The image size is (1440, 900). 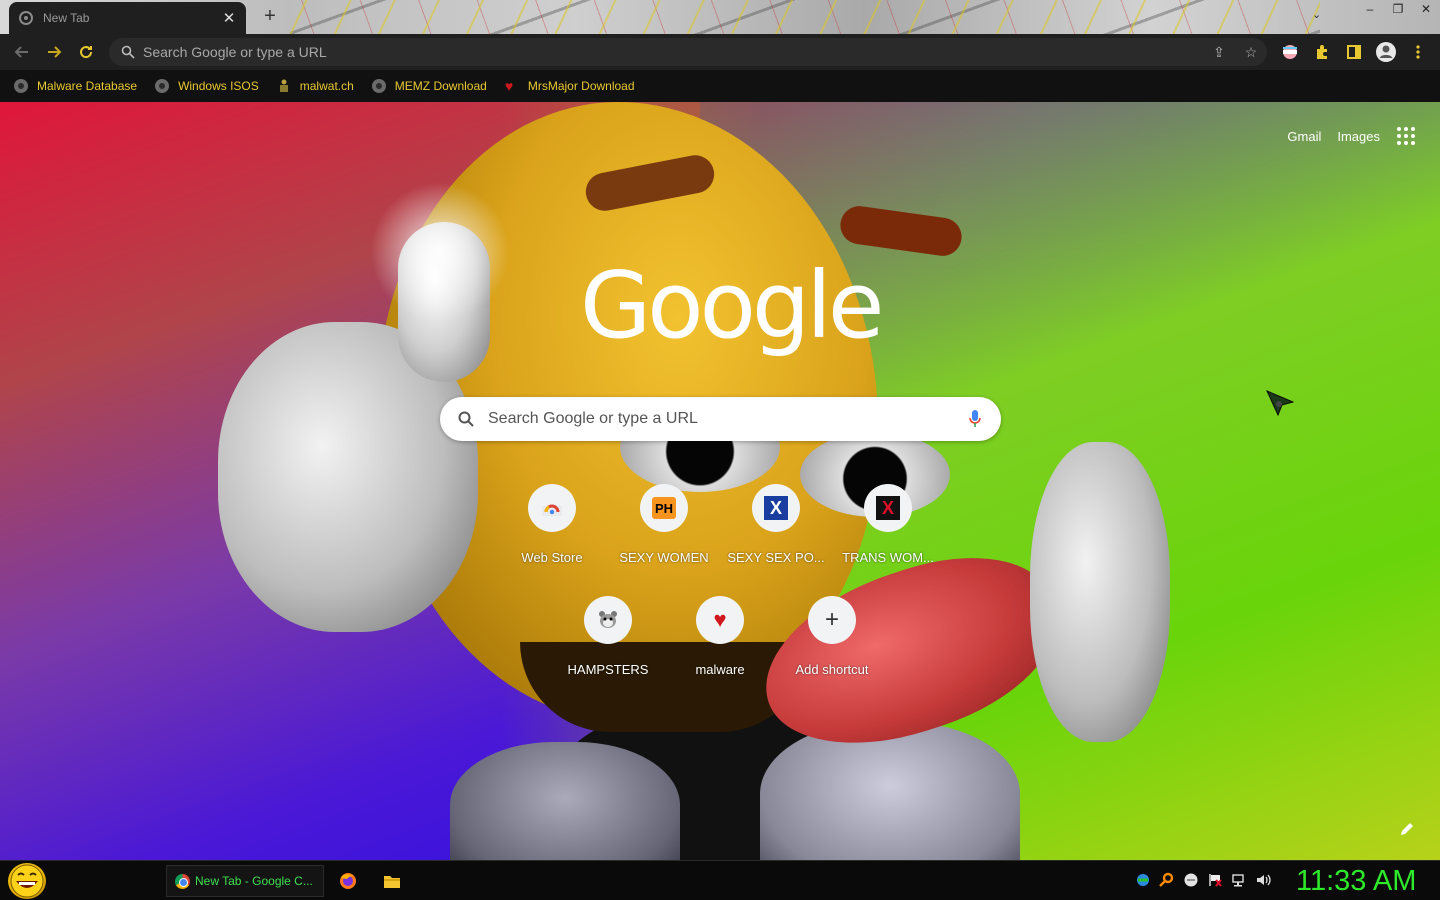 What do you see at coordinates (805, 17) in the screenshot?
I see `theme-background` at bounding box center [805, 17].